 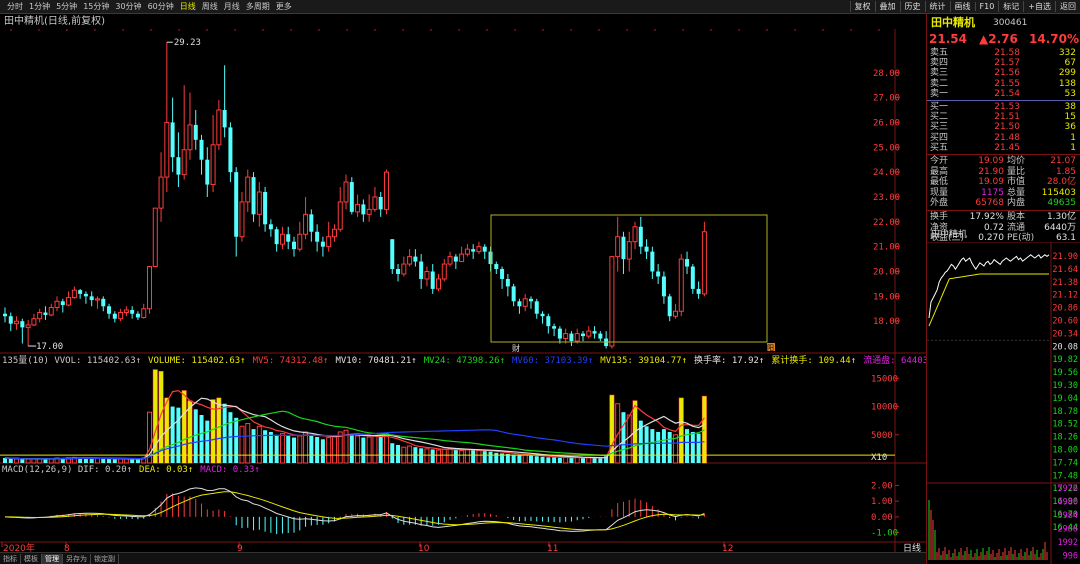 What do you see at coordinates (1065, 463) in the screenshot?
I see `mini-y-tick-16: 17.74` at bounding box center [1065, 463].